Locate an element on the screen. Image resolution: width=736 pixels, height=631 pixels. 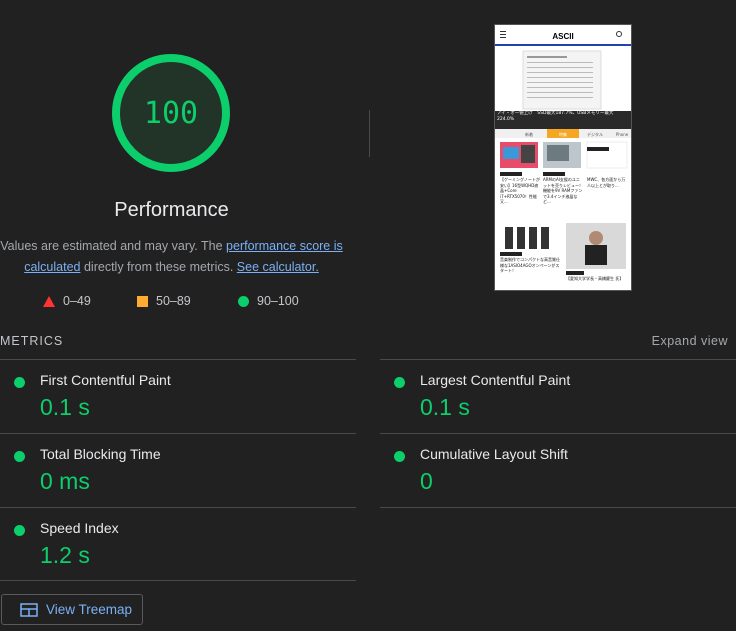
thumb-brand: ASCII is located at coordinates (562, 36).